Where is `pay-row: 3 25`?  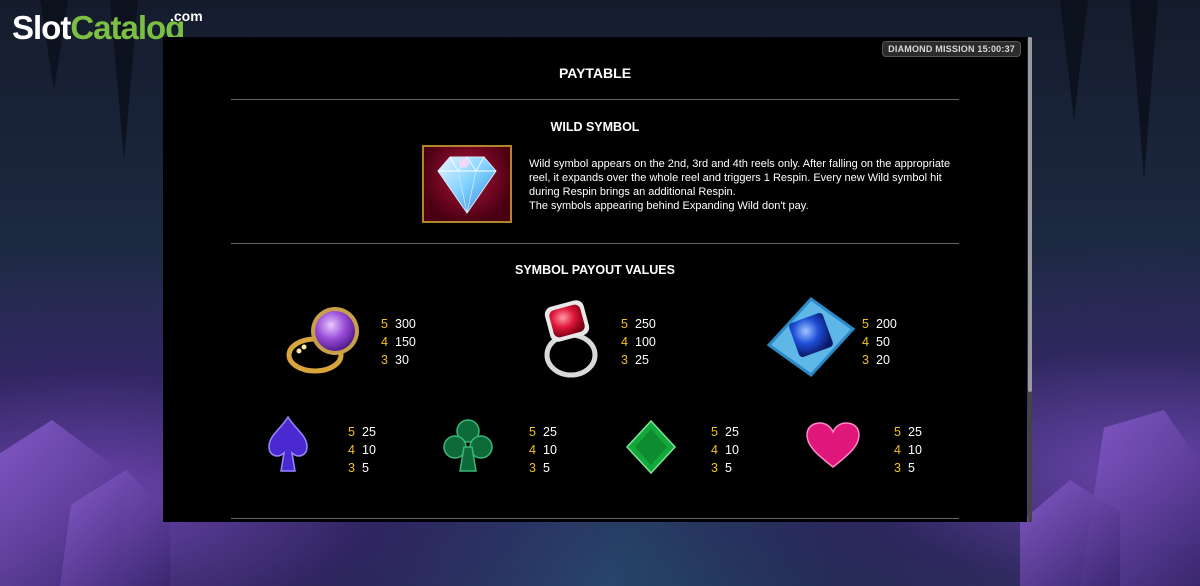
pay-row: 3 25 is located at coordinates (638, 360).